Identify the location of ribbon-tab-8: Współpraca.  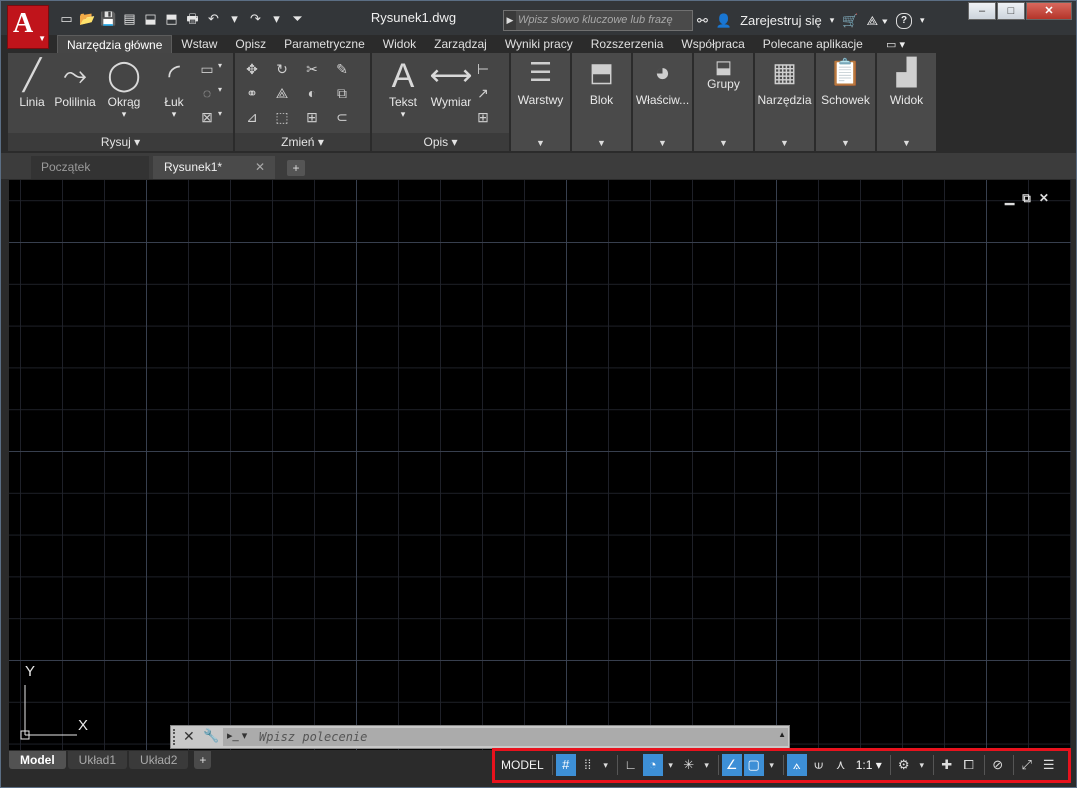
(712, 44).